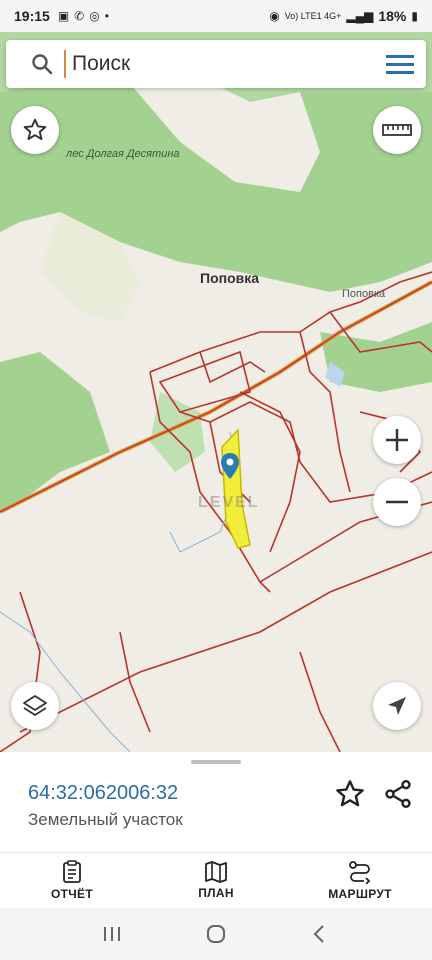 This screenshot has height=960, width=432. Describe the element at coordinates (343, 16) in the screenshot. I see `system-icons: ◉ Vo) LTE1 4G+ ▂▄▆ 18% ▮` at that location.